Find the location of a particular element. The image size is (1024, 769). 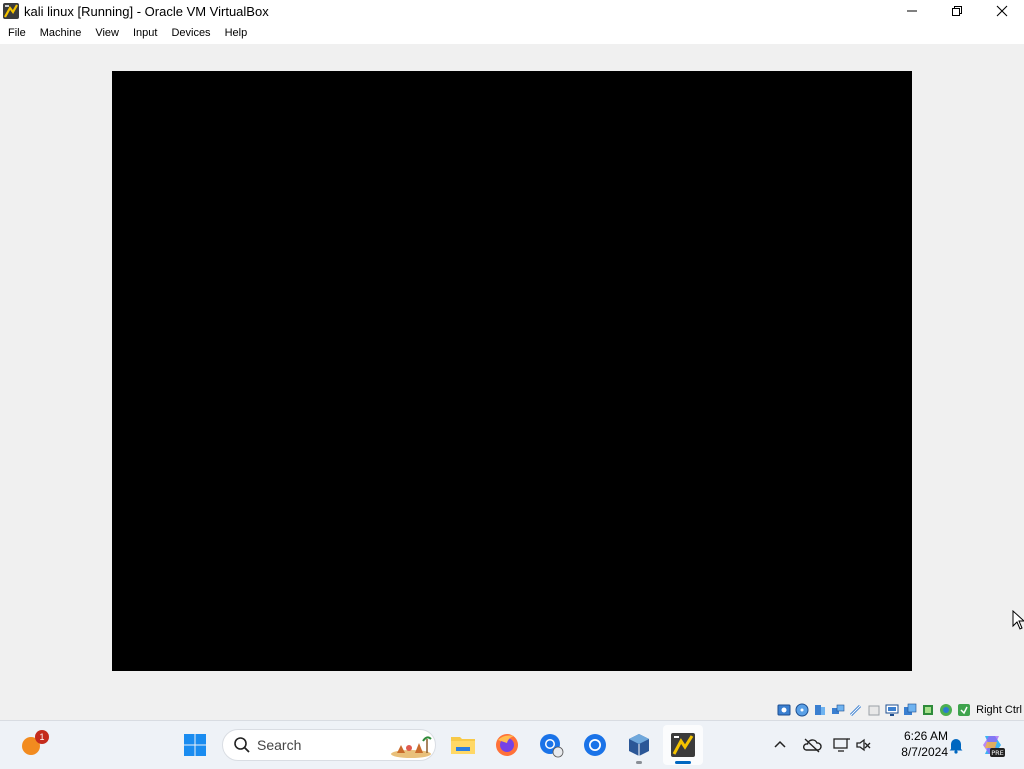

kali-icon is located at coordinates (11, 11).